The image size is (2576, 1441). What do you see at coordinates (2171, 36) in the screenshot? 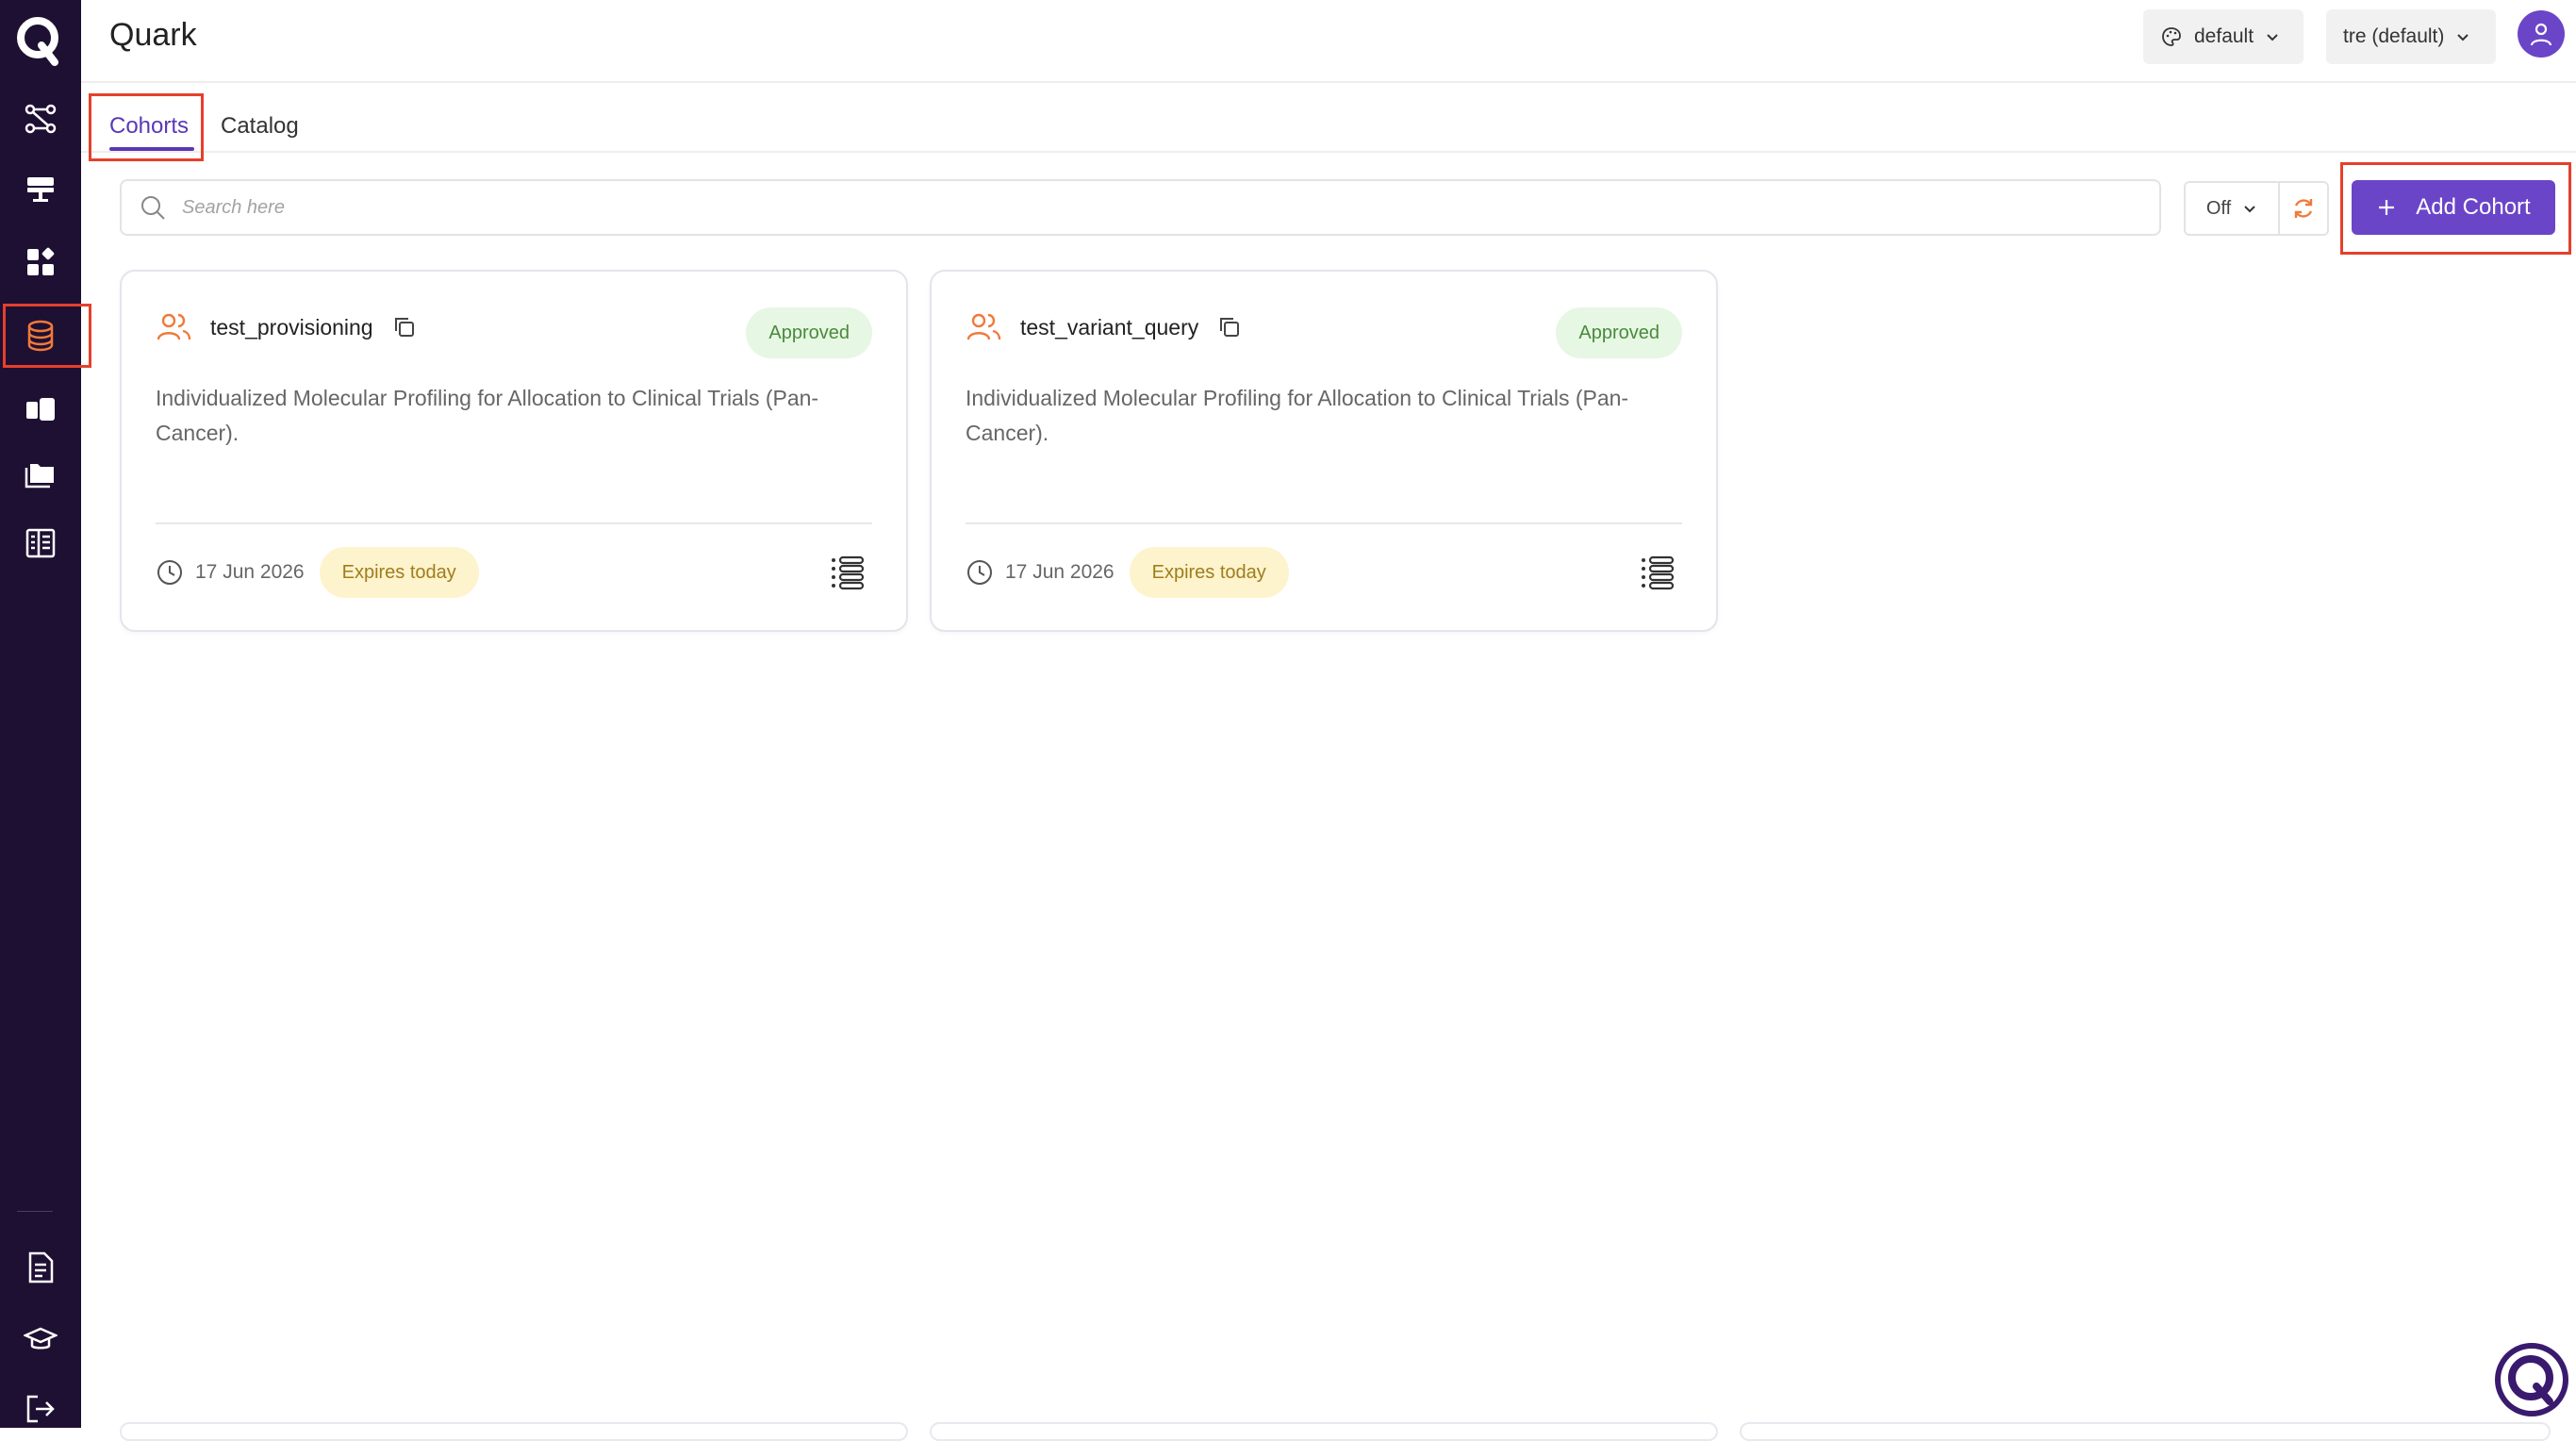
I see `palette-icon` at bounding box center [2171, 36].